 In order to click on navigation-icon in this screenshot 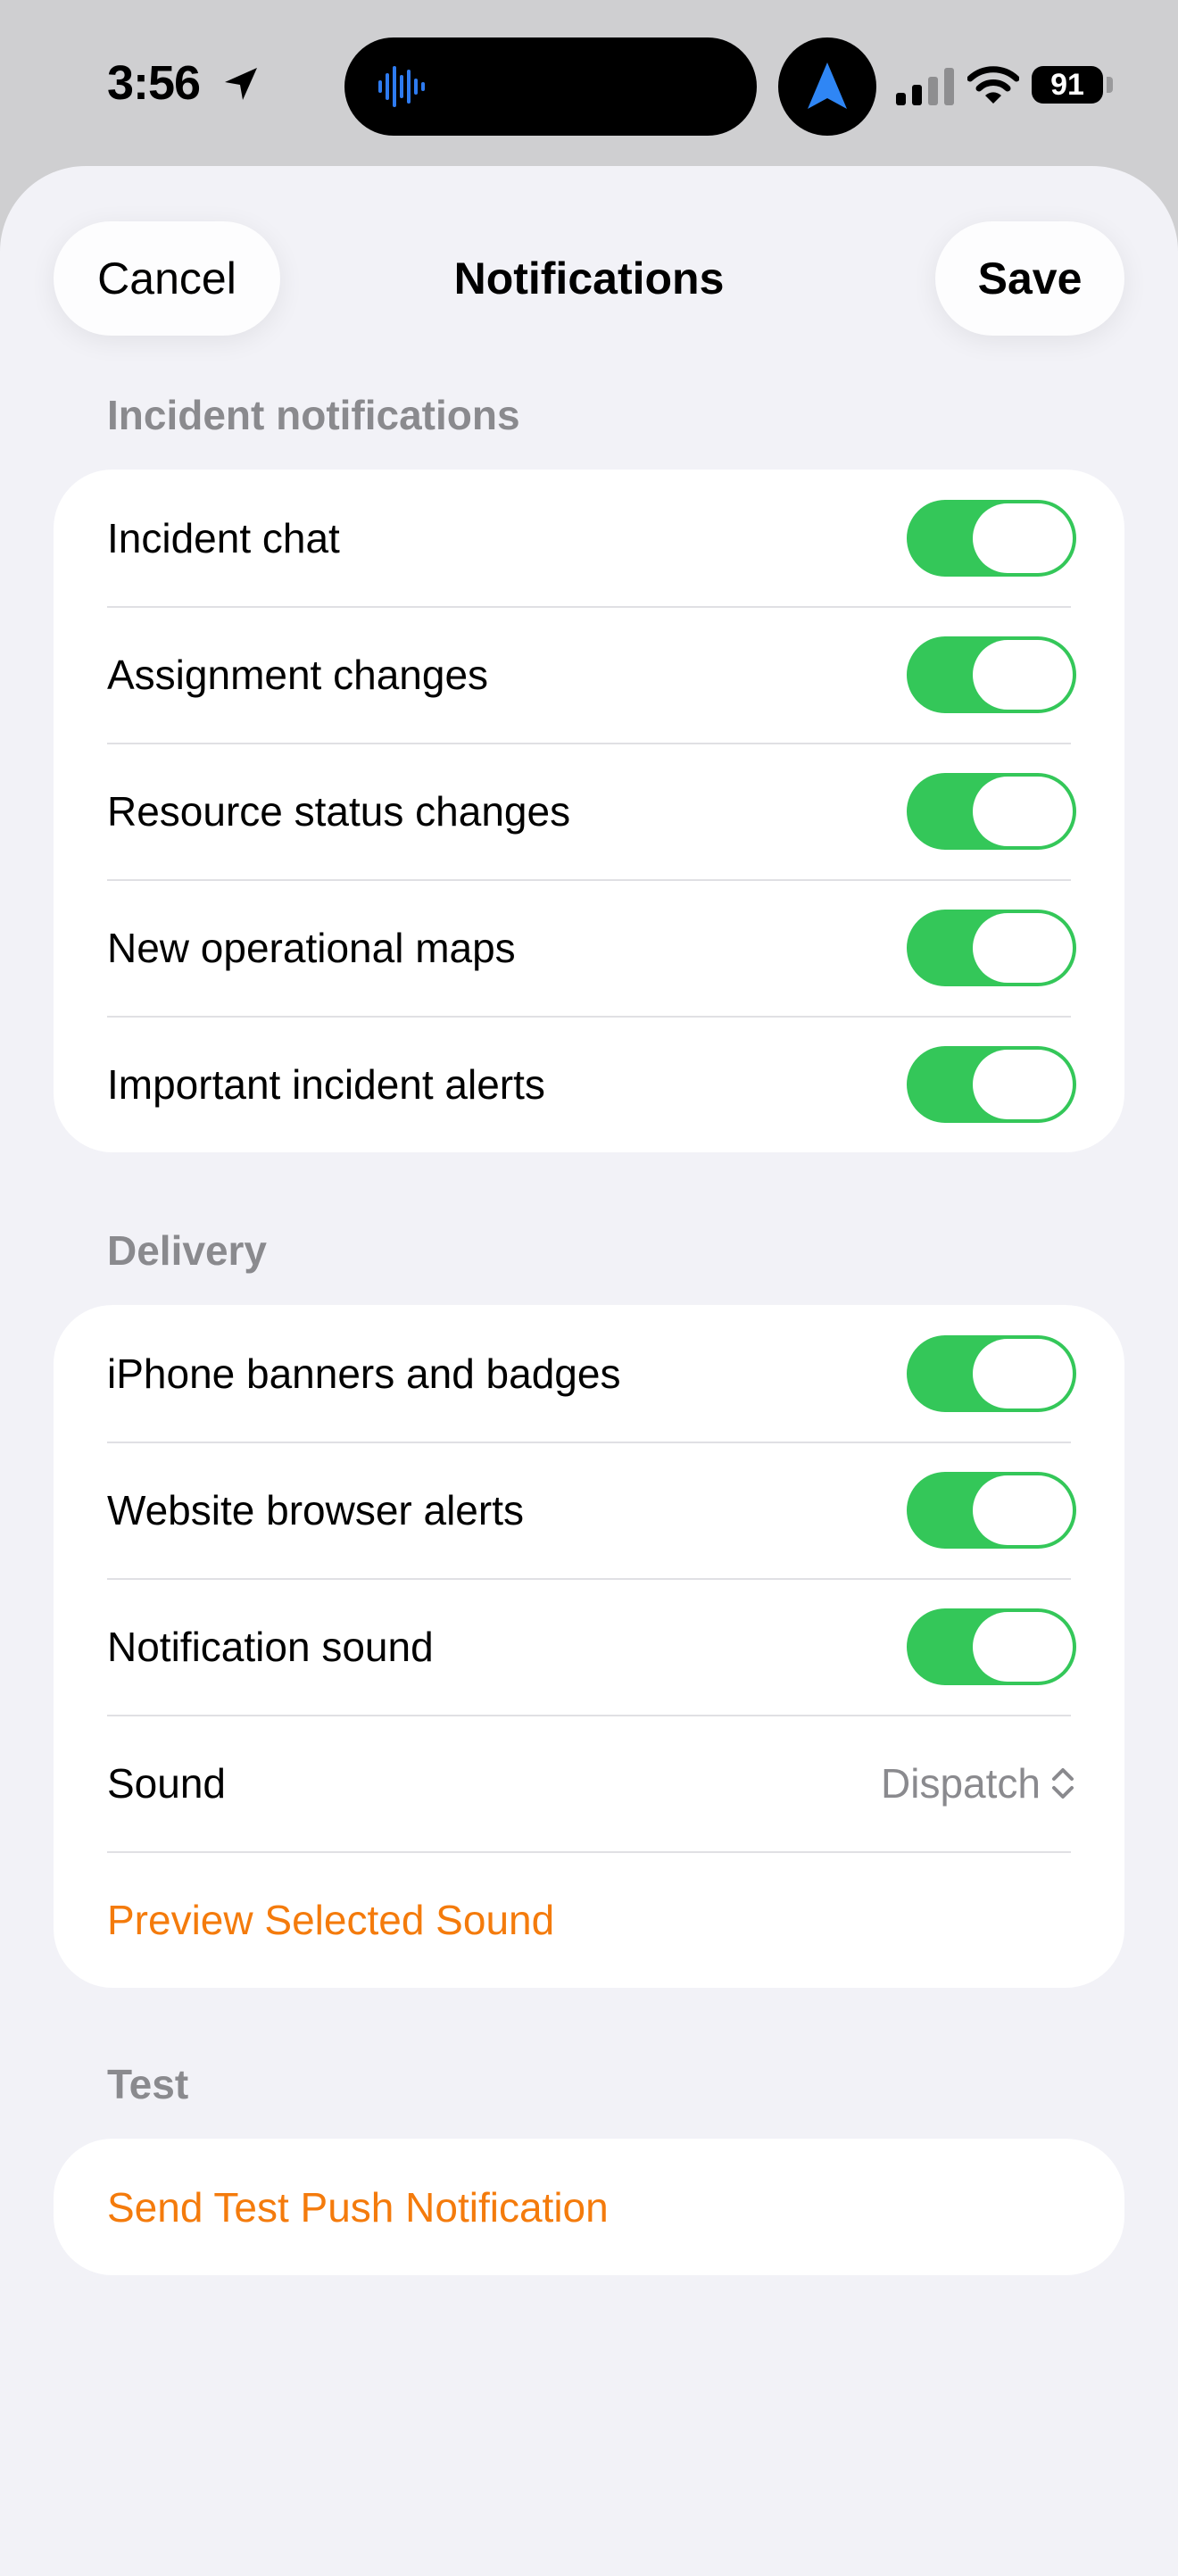, I will do `click(827, 86)`.